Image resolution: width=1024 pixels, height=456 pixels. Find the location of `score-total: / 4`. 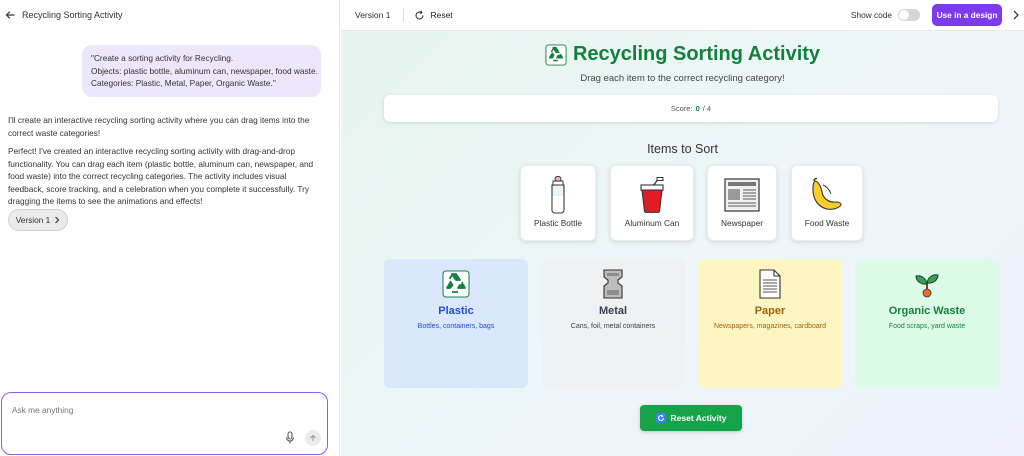

score-total: / 4 is located at coordinates (707, 108).